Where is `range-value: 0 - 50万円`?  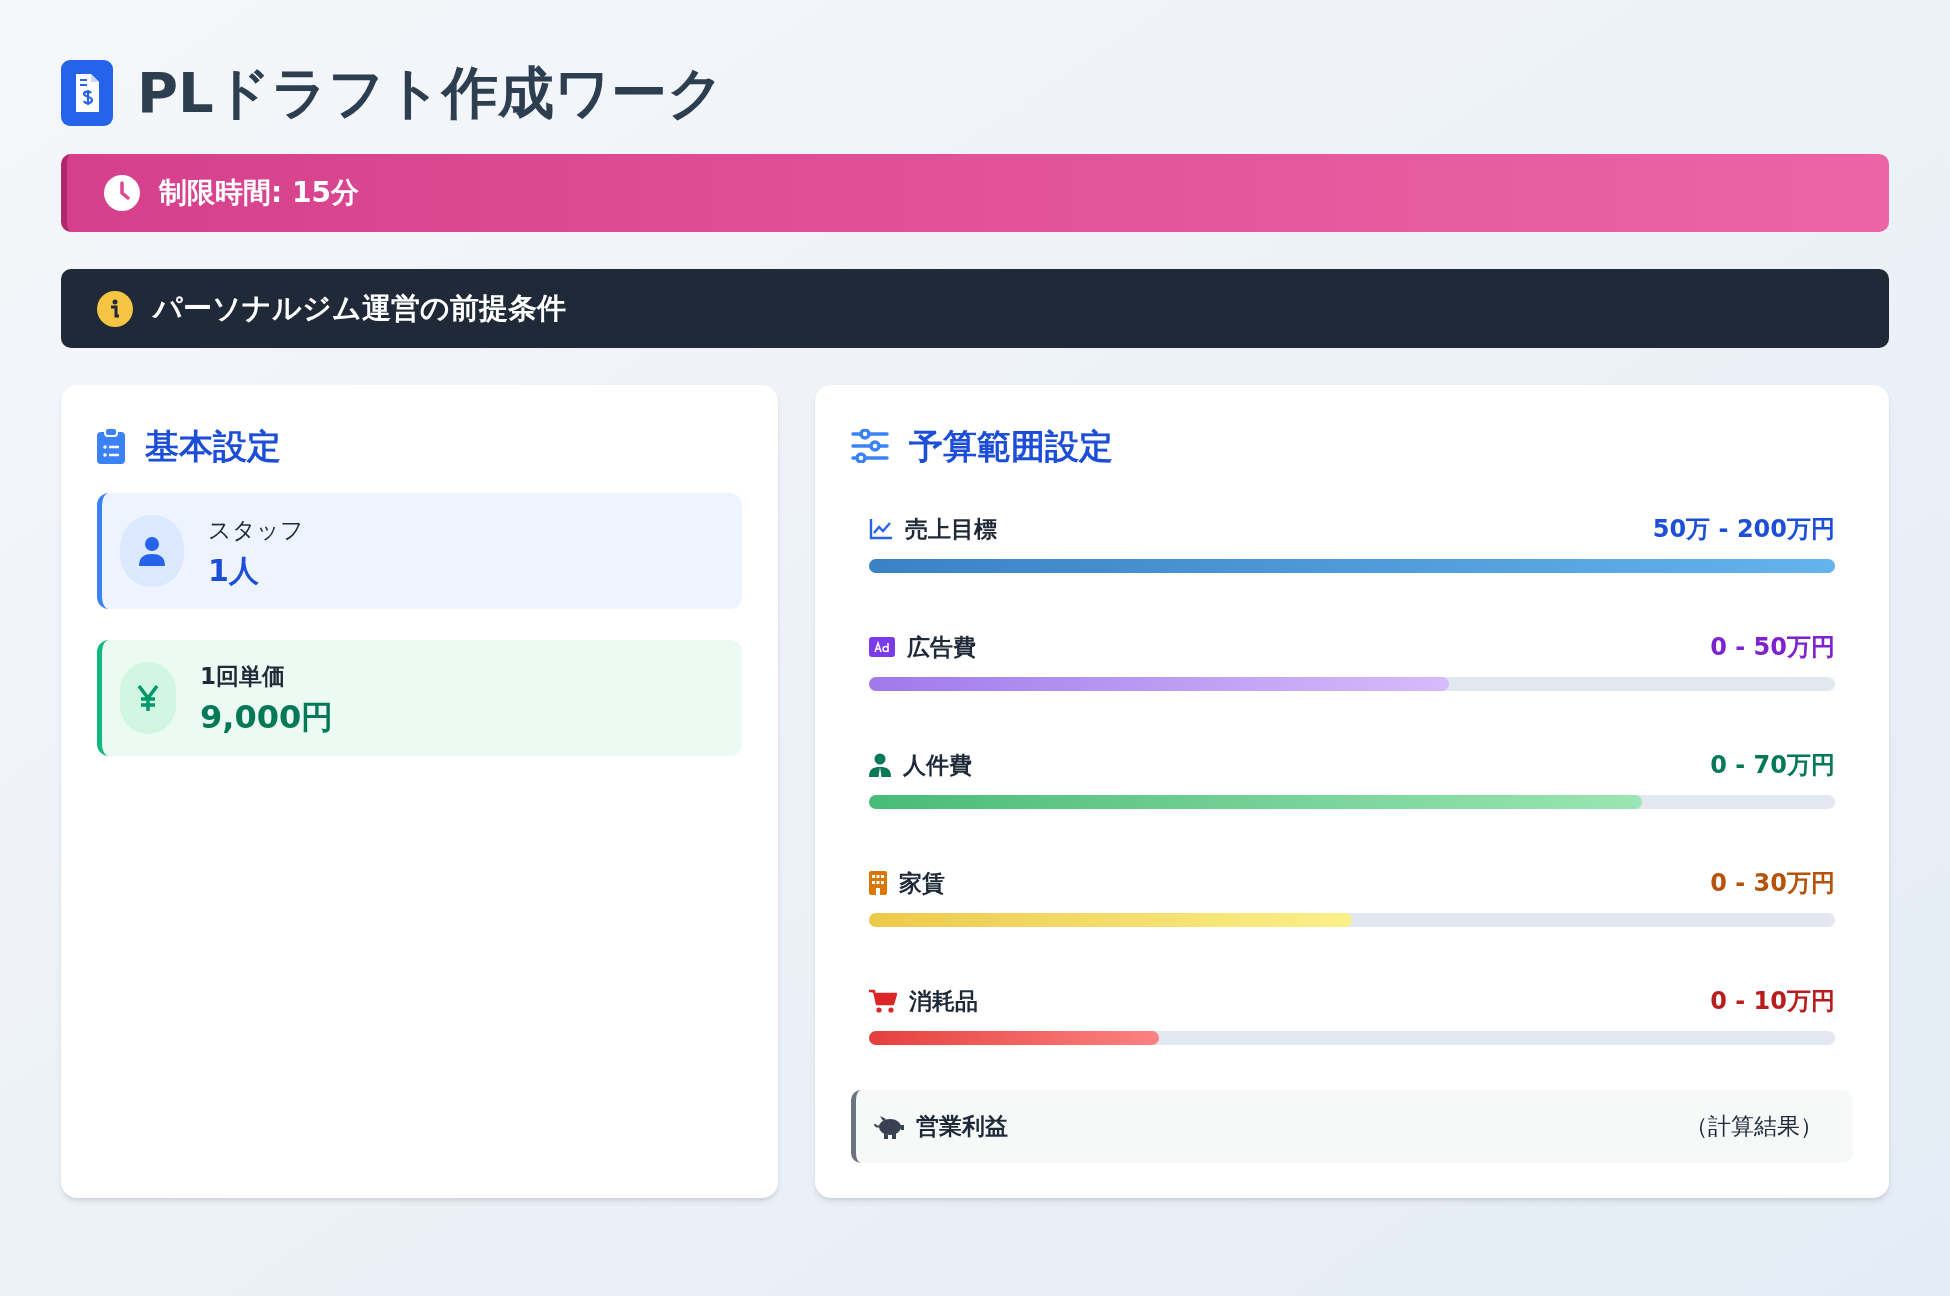
range-value: 0 - 50万円 is located at coordinates (1772, 647).